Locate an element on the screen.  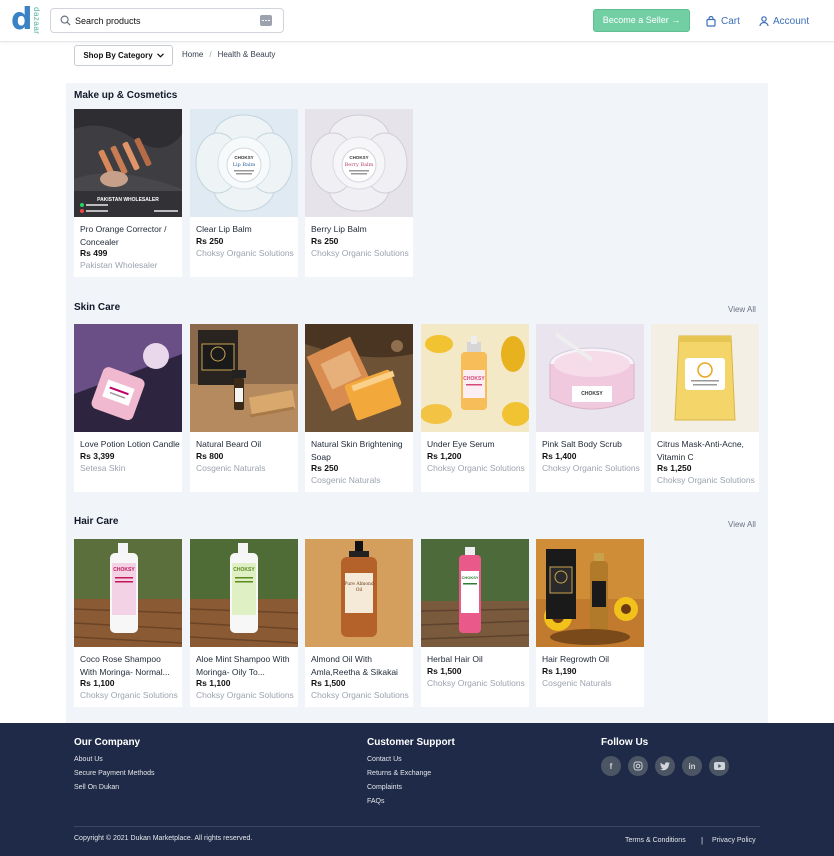
footer-link-faqs: FAQs is located at coordinates (376, 801).